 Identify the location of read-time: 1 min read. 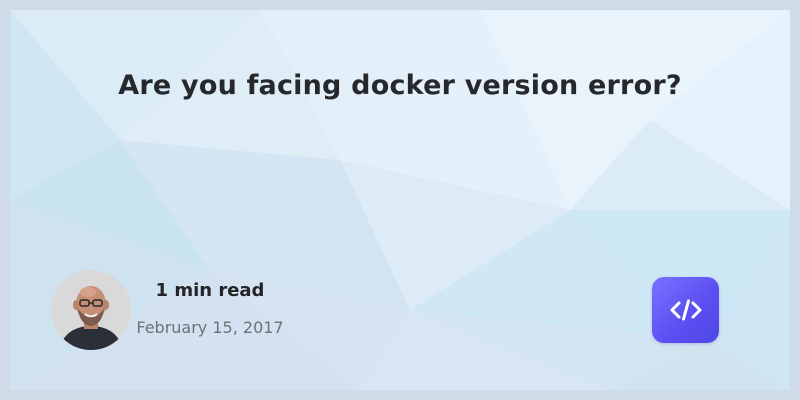
(210, 290).